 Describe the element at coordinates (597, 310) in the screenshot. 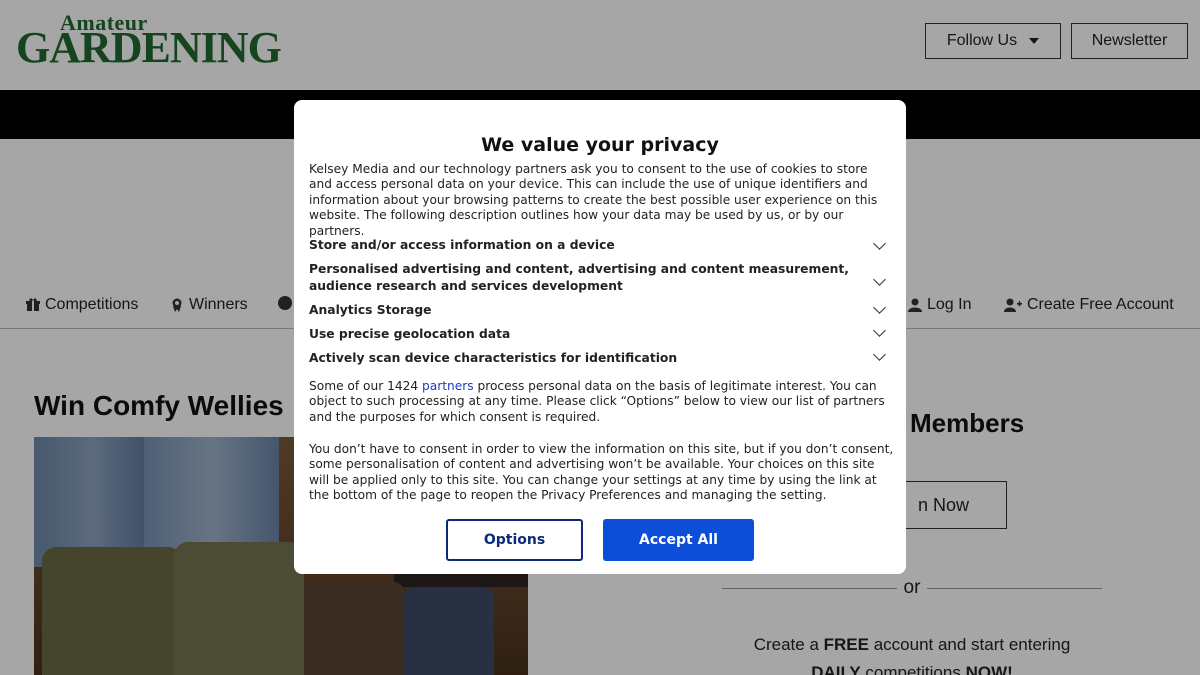

I see `purpose-analytics-storage: Analytics Storage` at that location.